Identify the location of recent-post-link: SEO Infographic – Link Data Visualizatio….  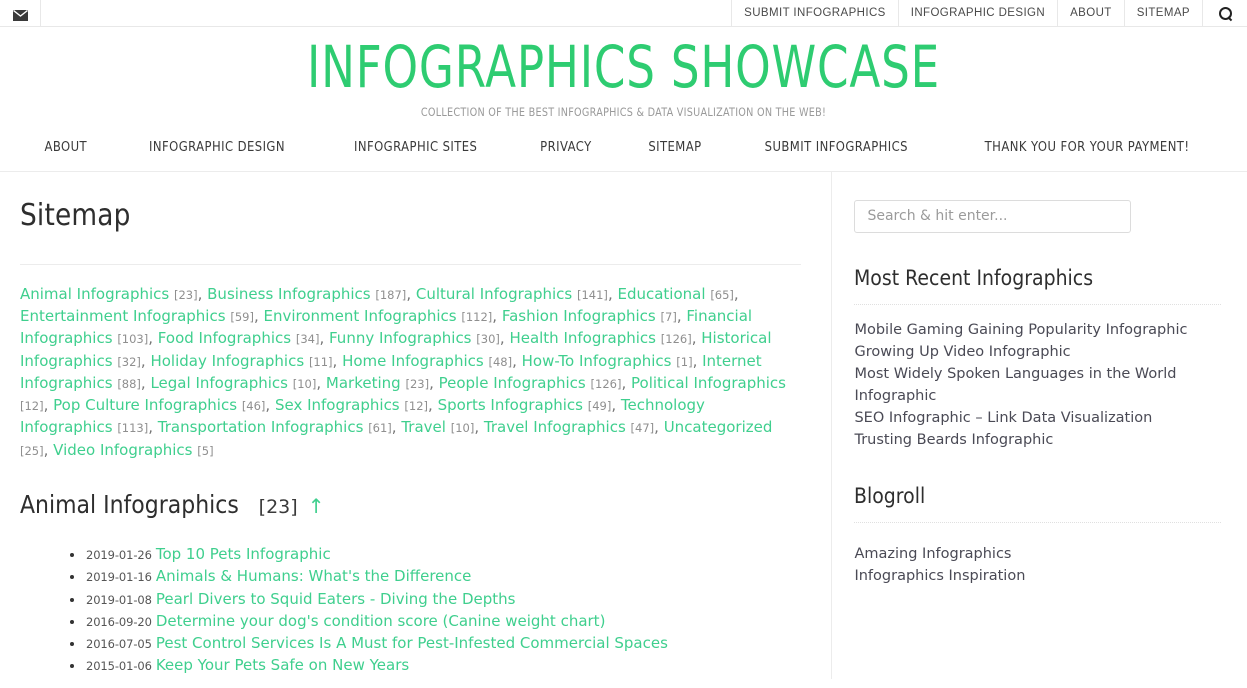
(1003, 418).